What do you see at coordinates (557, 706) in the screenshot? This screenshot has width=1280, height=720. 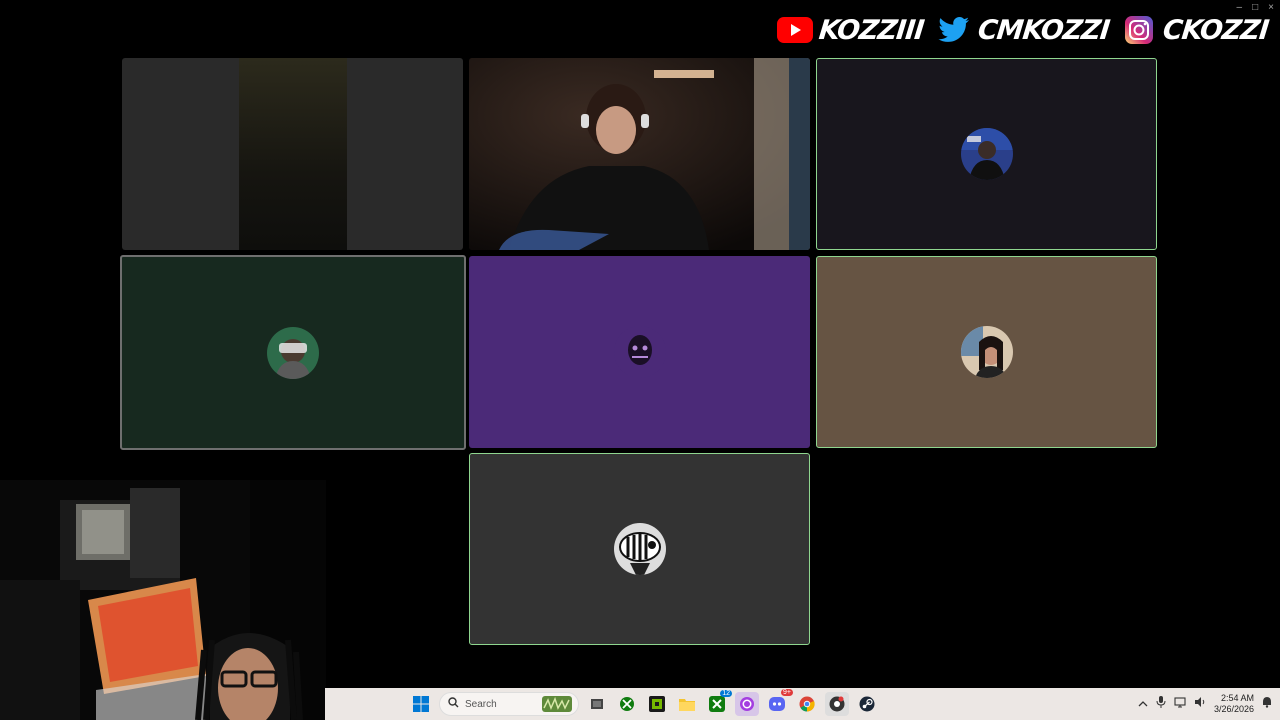 I see `search-highlight-icon` at bounding box center [557, 706].